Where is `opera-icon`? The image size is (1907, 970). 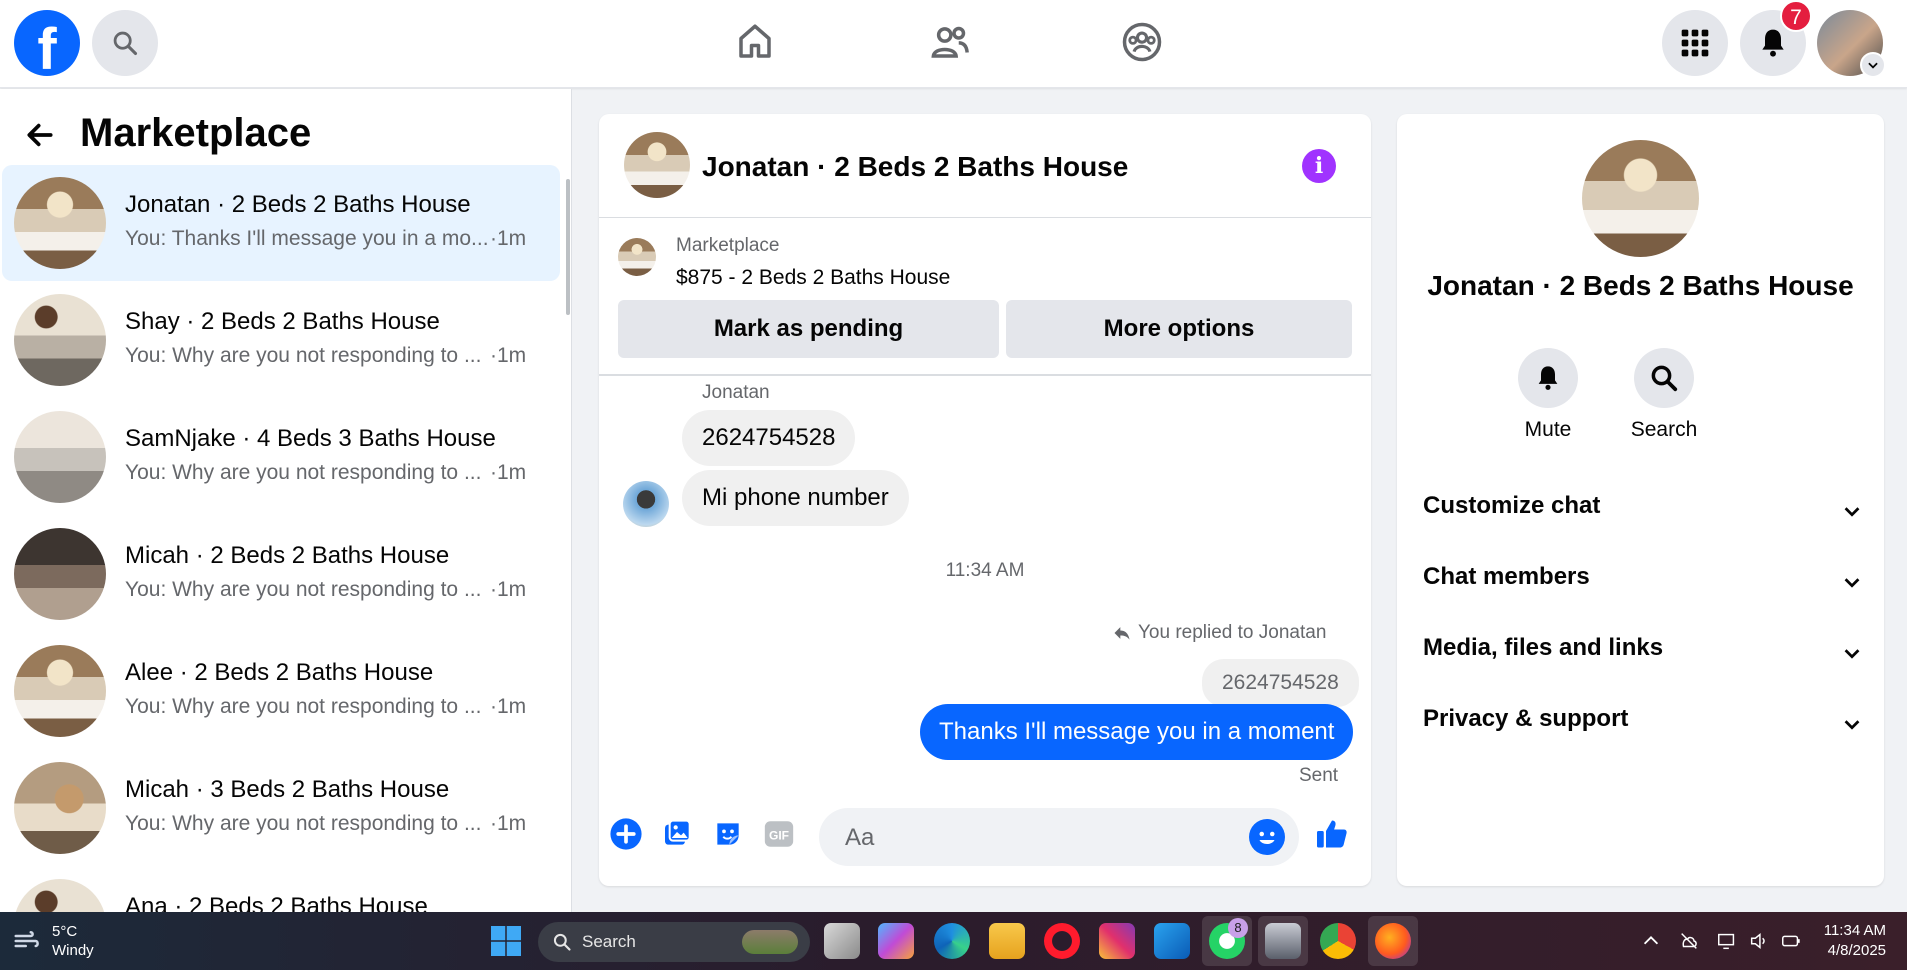 opera-icon is located at coordinates (1062, 941).